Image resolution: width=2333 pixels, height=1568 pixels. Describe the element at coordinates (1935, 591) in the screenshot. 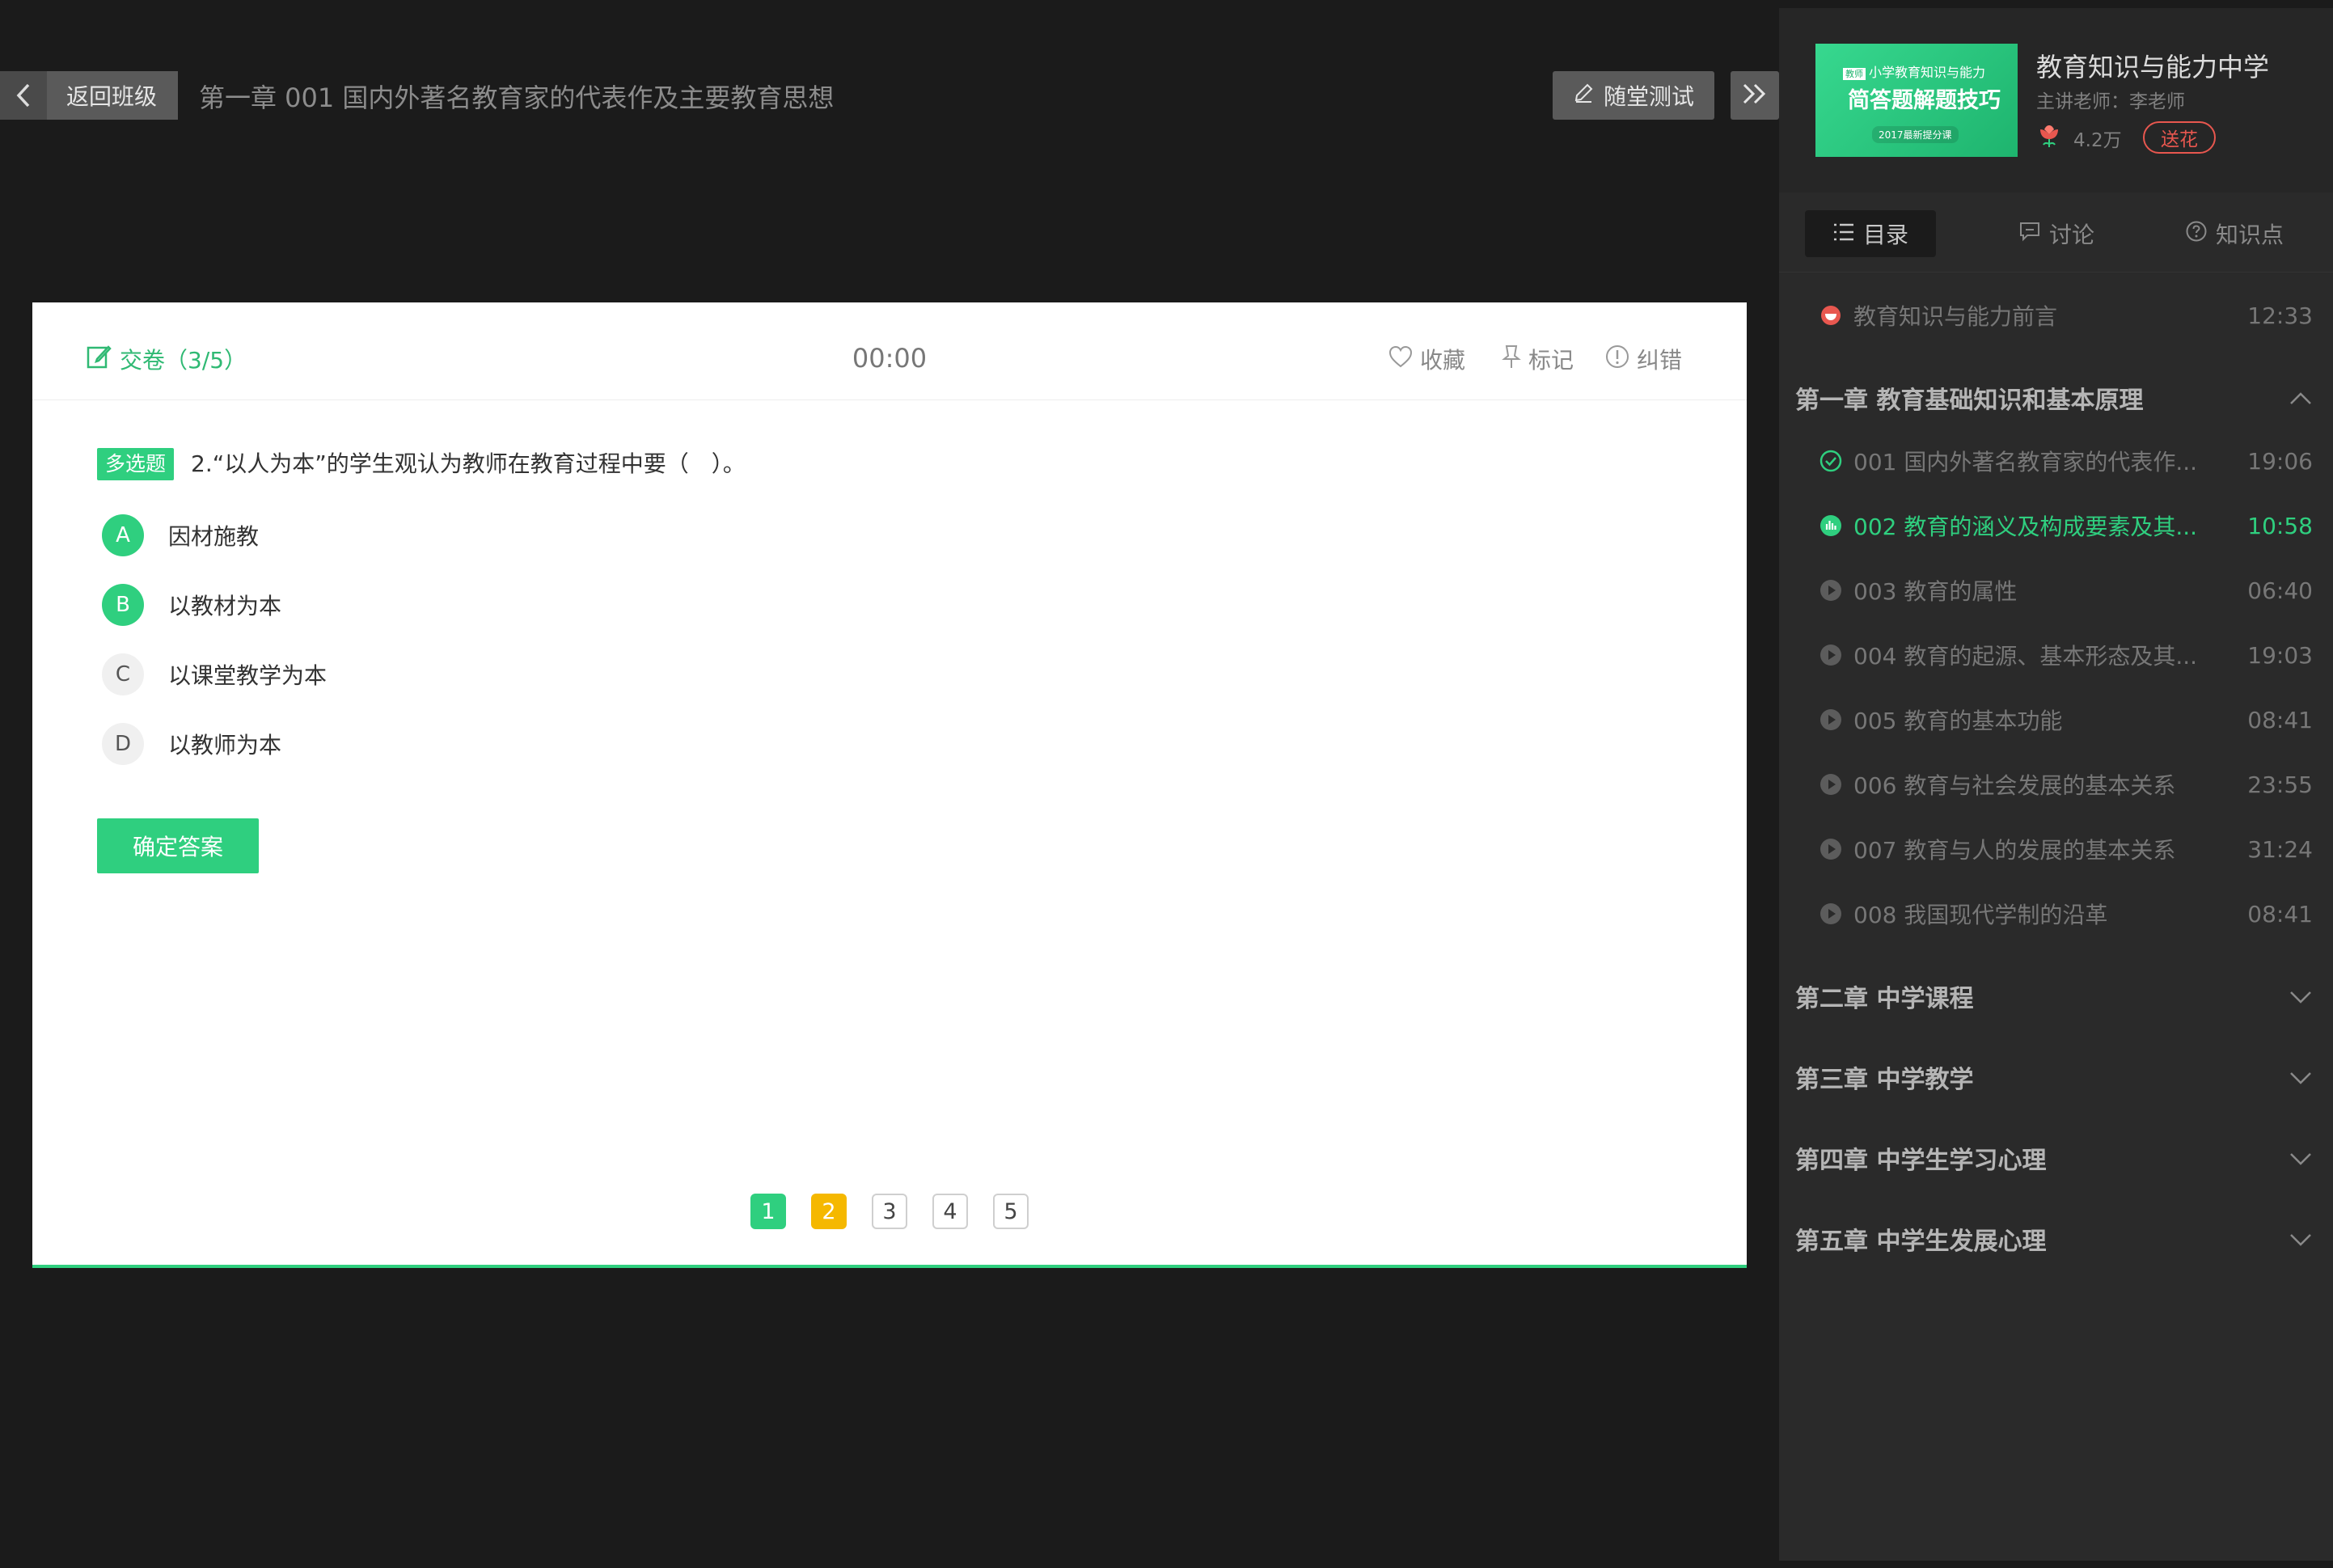

I see `lesson-003-title: 003 教育的属性` at that location.